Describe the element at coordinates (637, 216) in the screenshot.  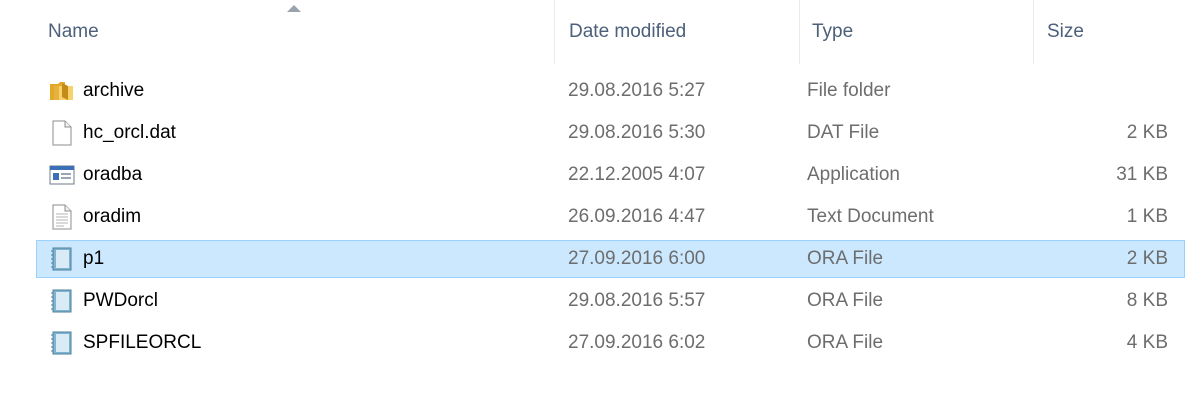
I see `file-date-modified: 26.09.2016 4:47` at that location.